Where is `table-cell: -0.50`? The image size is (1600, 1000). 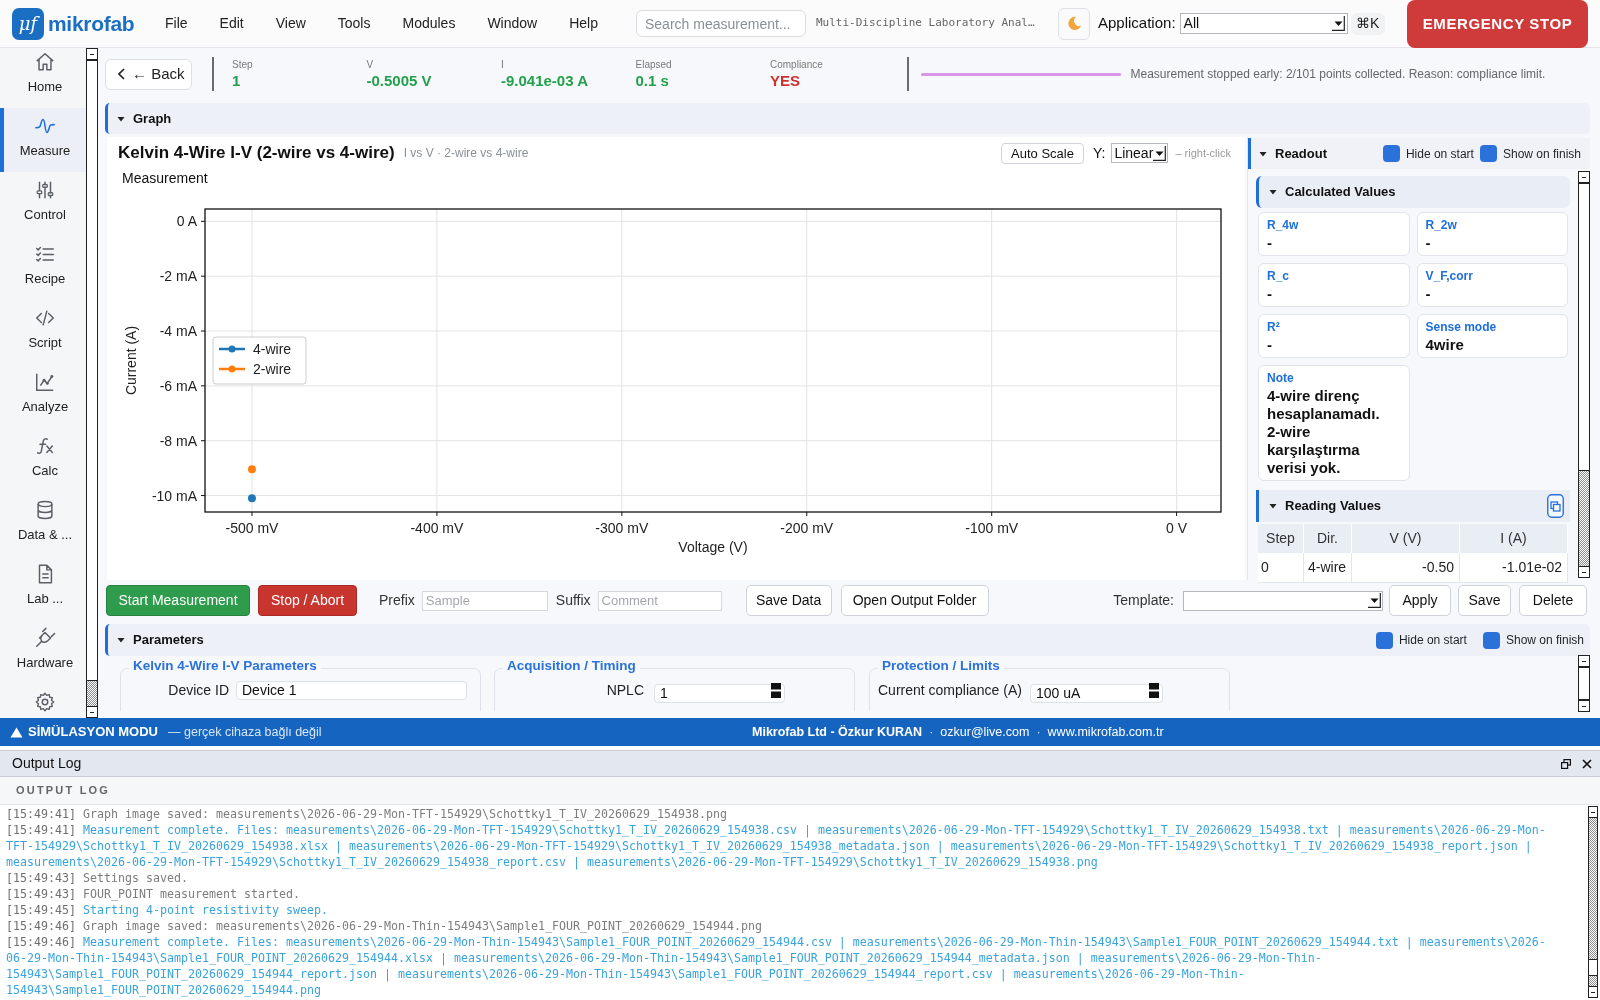
table-cell: -0.50 is located at coordinates (1406, 568).